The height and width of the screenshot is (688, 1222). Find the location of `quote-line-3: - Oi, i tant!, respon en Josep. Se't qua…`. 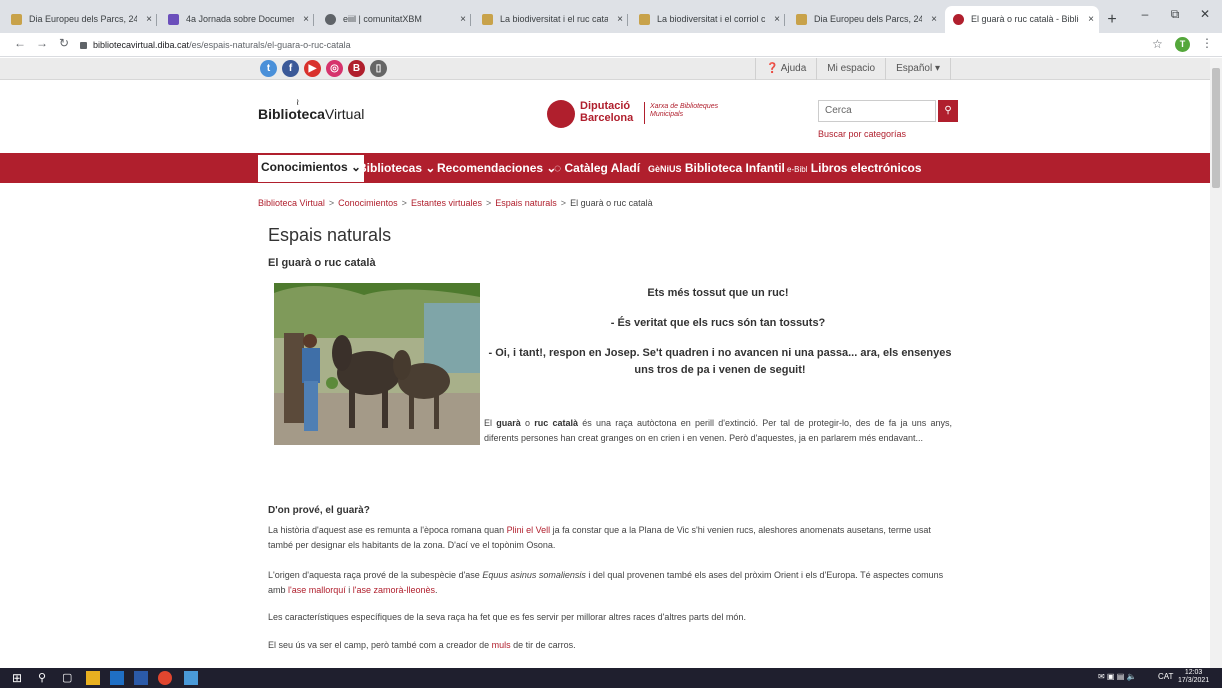

quote-line-3: - Oi, i tant!, respon en Josep. Se't qua… is located at coordinates (720, 361).